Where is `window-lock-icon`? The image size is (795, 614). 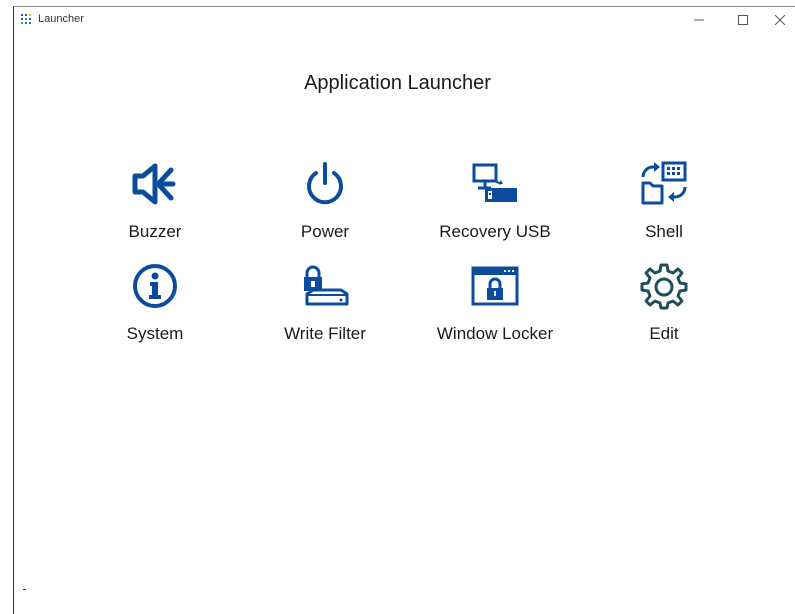
window-lock-icon is located at coordinates (495, 286).